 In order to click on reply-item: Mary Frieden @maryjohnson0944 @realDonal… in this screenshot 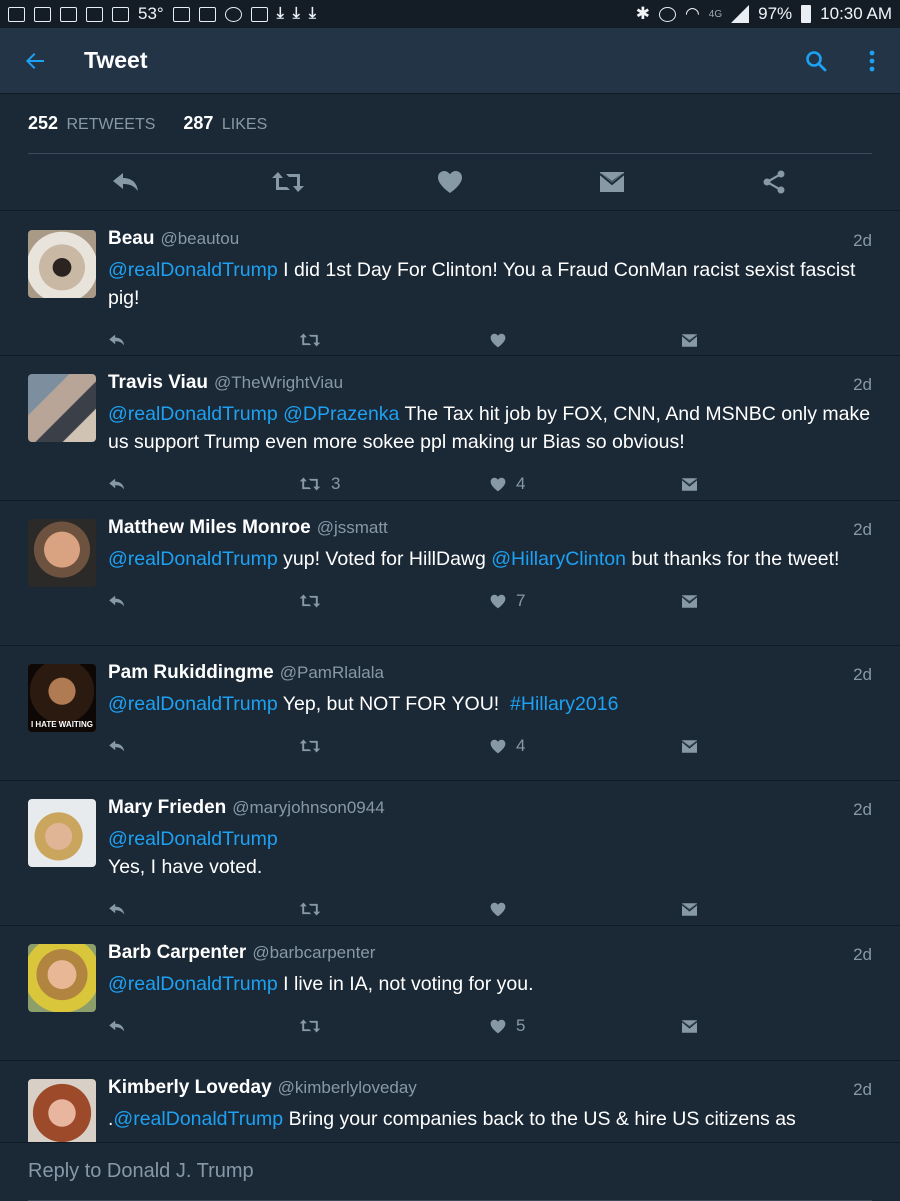, I will do `click(450, 853)`.